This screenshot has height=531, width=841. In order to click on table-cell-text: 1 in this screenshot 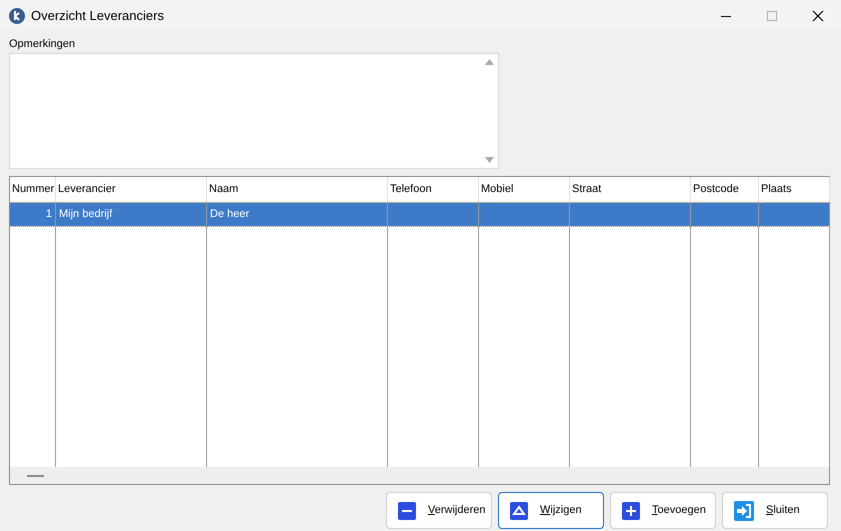, I will do `click(49, 214)`.